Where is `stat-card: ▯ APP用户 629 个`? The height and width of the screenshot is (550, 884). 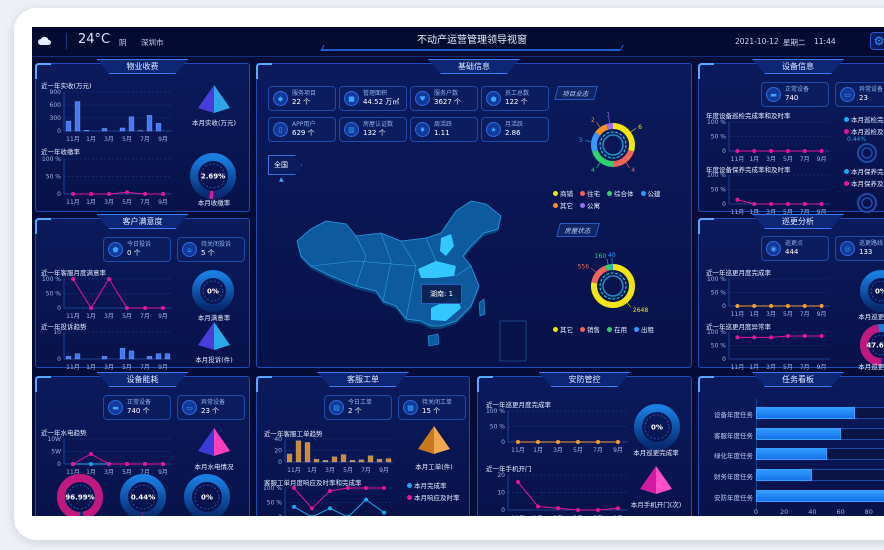 stat-card: ▯ APP用户 629 个 is located at coordinates (302, 129).